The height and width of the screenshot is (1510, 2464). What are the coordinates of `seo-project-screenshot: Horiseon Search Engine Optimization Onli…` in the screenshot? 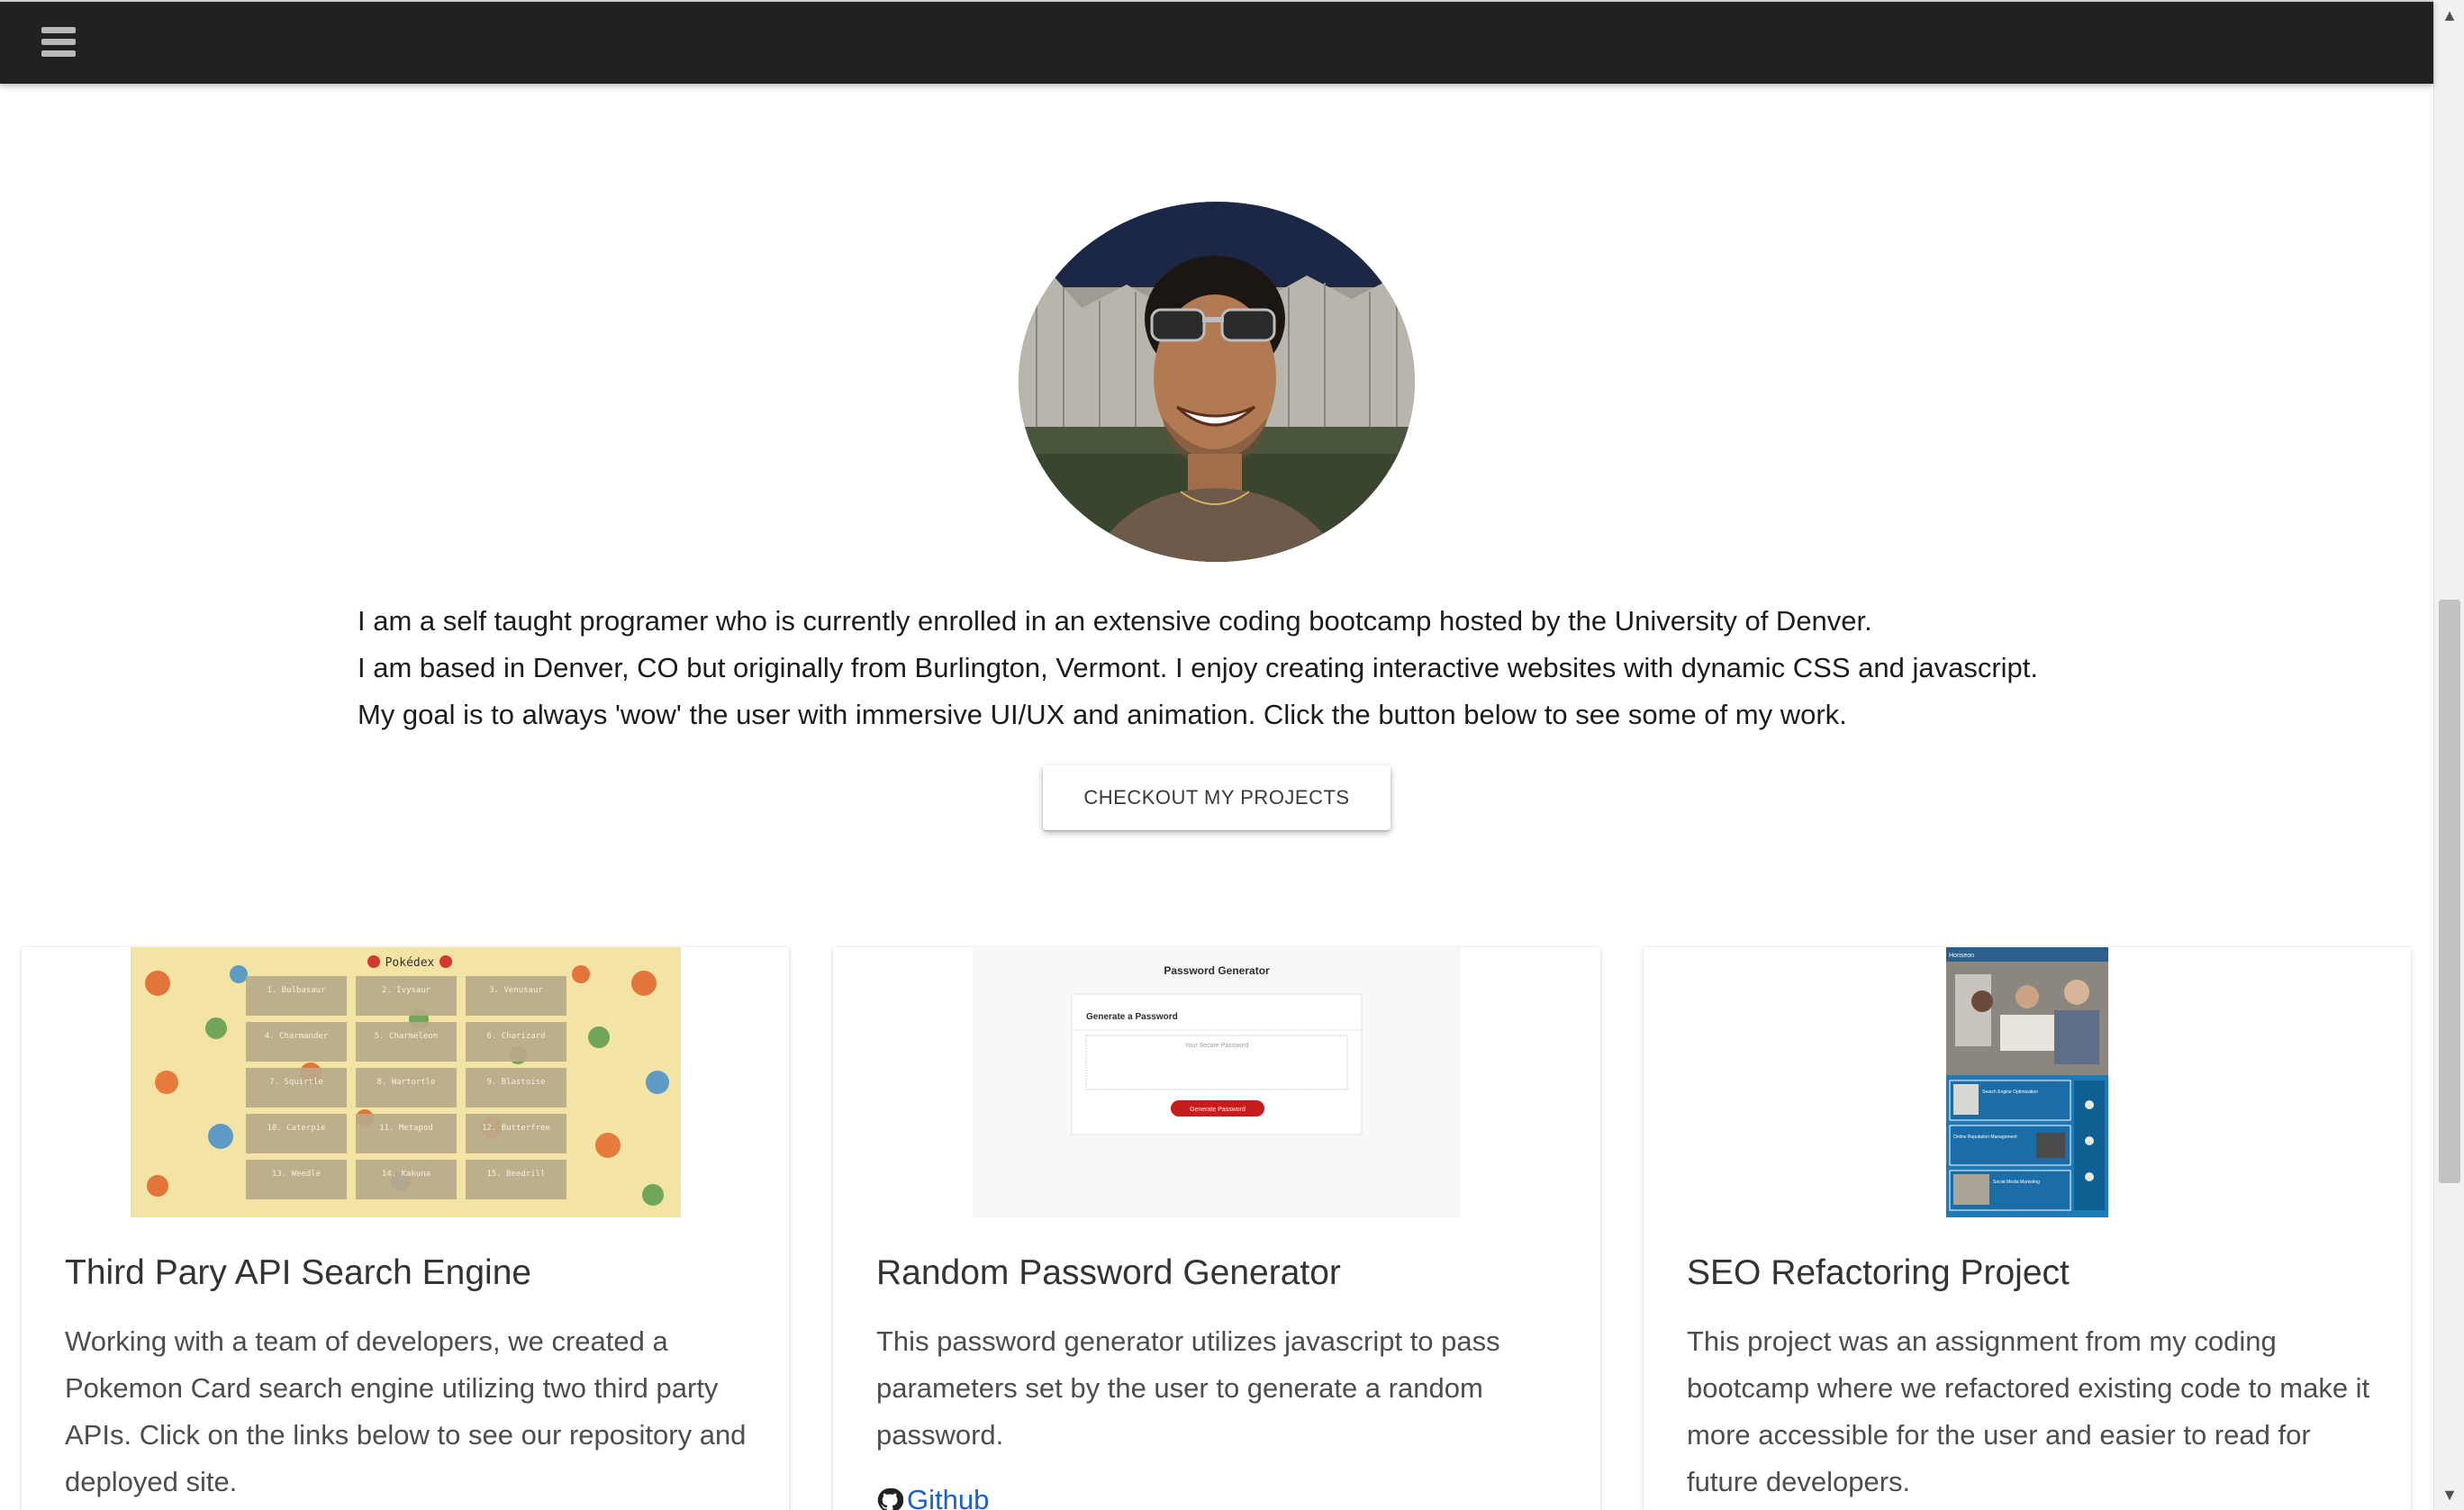 It's located at (2027, 1082).